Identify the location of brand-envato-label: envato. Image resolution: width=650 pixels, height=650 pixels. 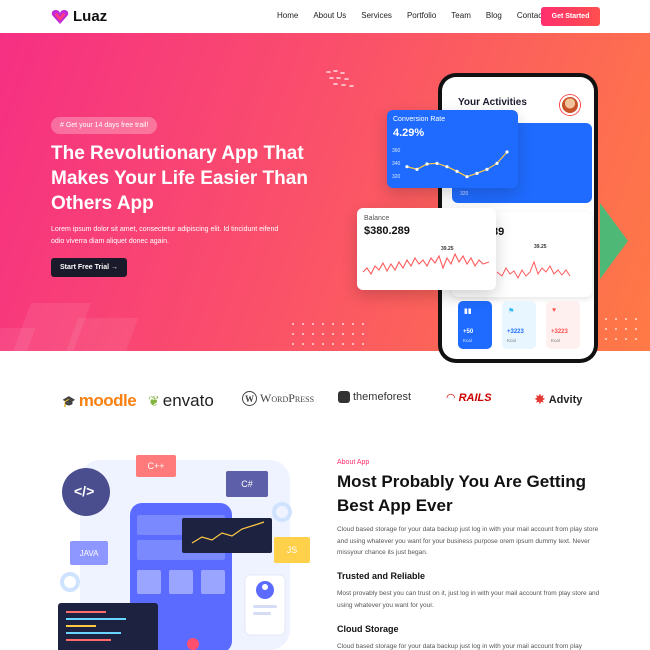
(188, 400).